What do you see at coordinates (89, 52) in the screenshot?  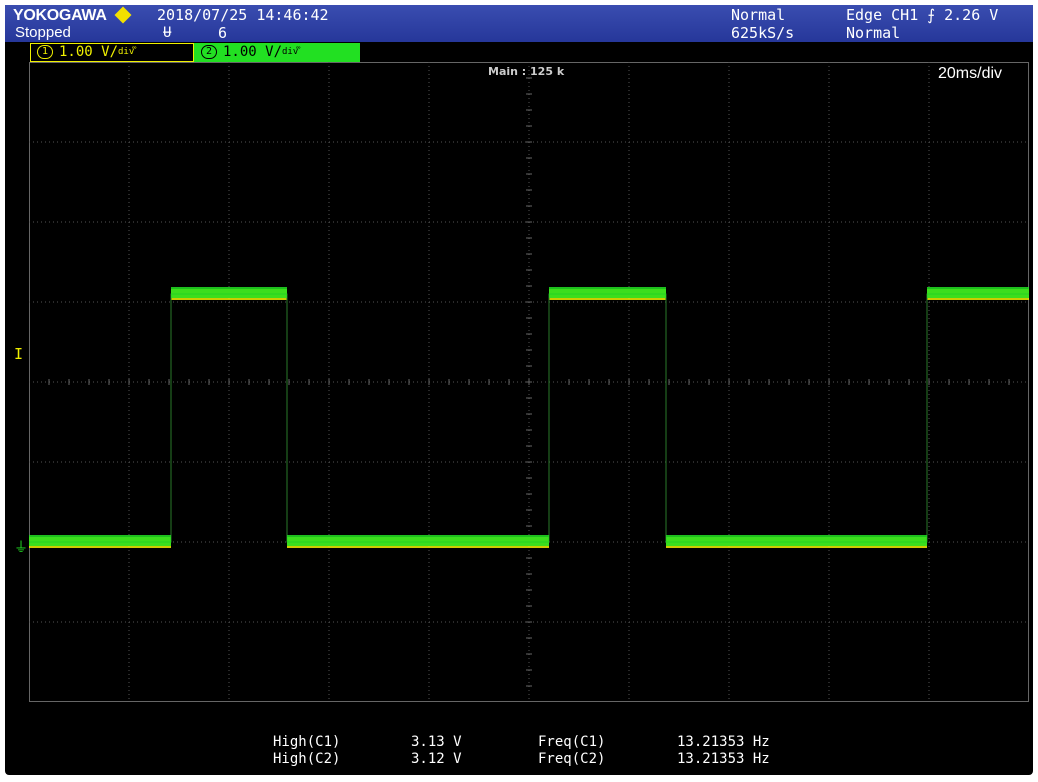 I see `channel-1-scale-value: 1.00 V/` at bounding box center [89, 52].